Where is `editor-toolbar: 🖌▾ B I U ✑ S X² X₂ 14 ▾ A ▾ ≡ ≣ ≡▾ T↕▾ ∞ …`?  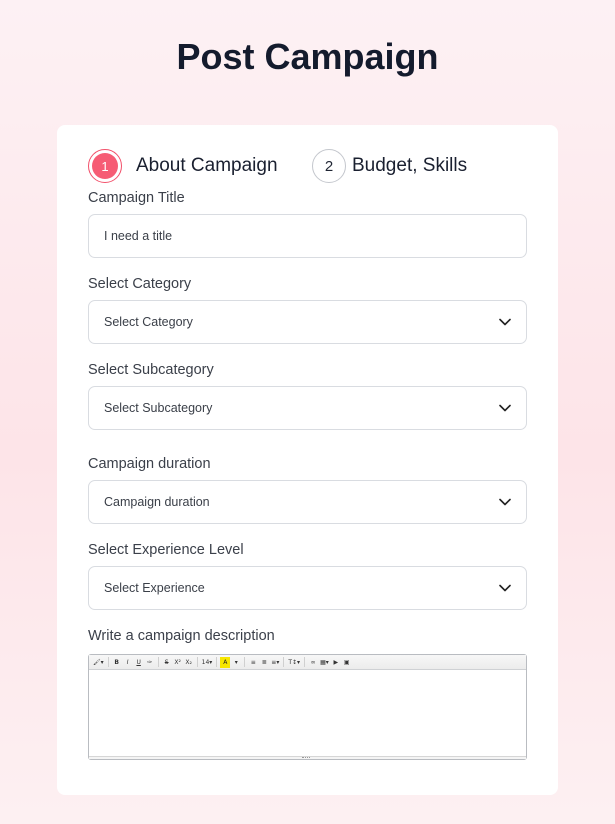 editor-toolbar: 🖌▾ B I U ✑ S X² X₂ 14 ▾ A ▾ ≡ ≣ ≡▾ T↕▾ ∞ … is located at coordinates (307, 662).